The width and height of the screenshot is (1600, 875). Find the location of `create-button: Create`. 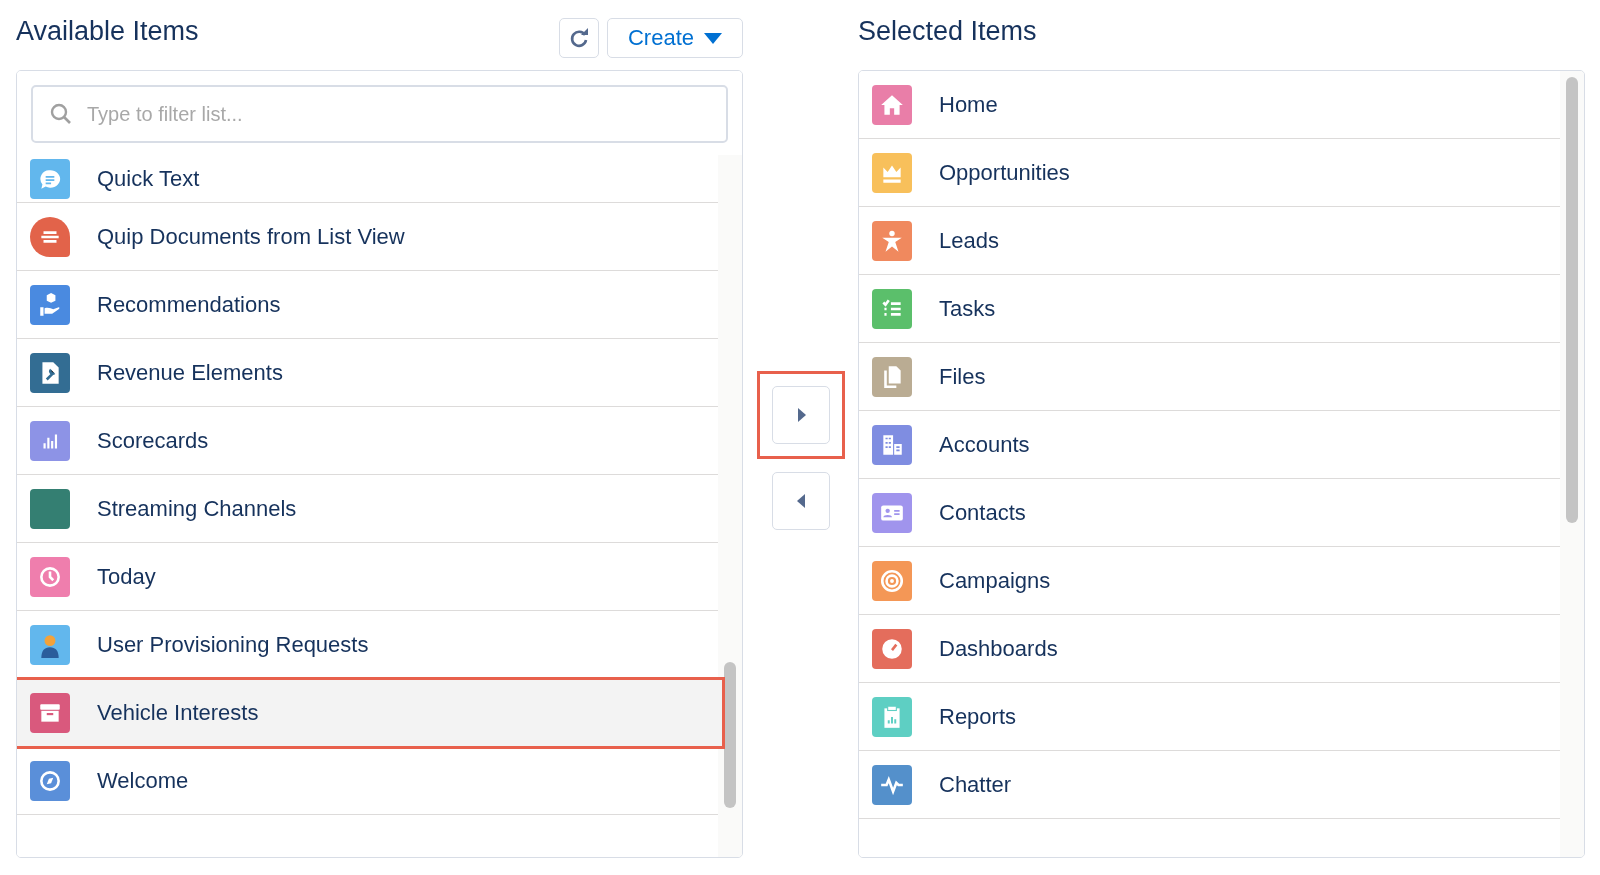

create-button: Create is located at coordinates (675, 38).